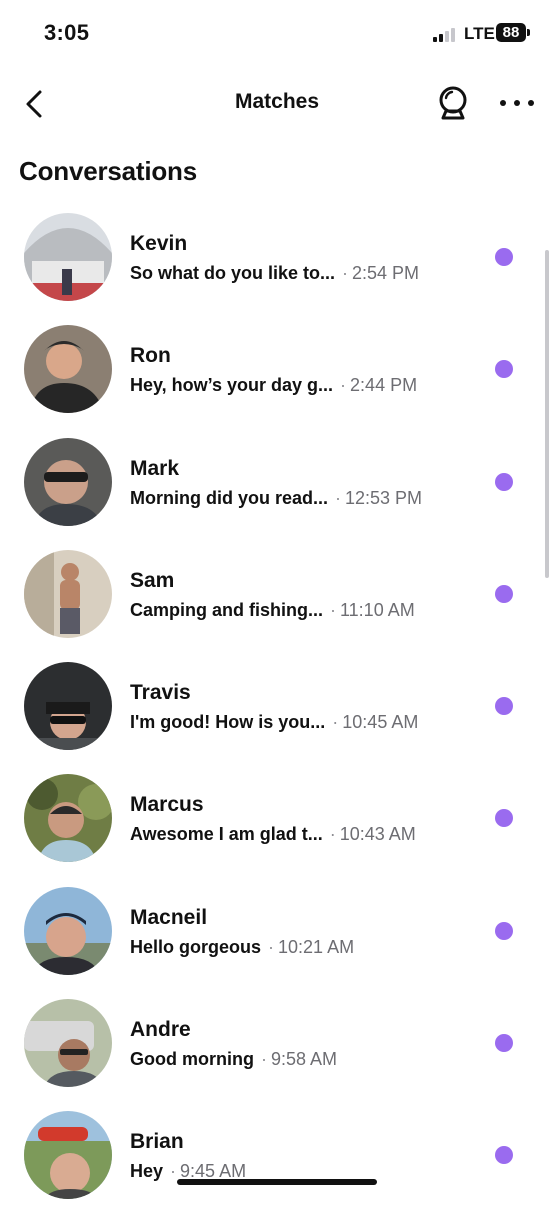 The width and height of the screenshot is (554, 1213). I want to click on status-time: 3:05, so click(67, 32).